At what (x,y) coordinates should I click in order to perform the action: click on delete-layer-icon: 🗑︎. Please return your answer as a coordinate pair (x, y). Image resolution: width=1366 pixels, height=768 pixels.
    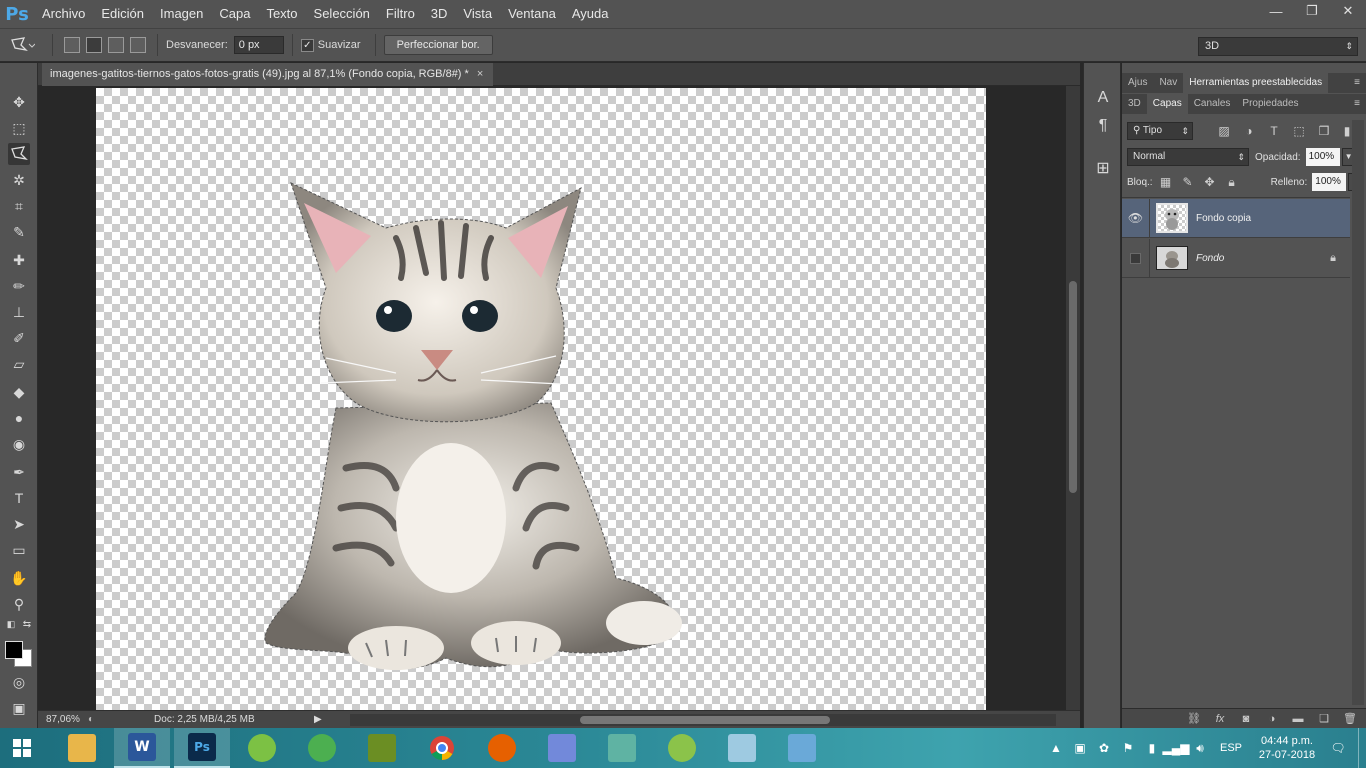
    Looking at the image, I should click on (1350, 719).